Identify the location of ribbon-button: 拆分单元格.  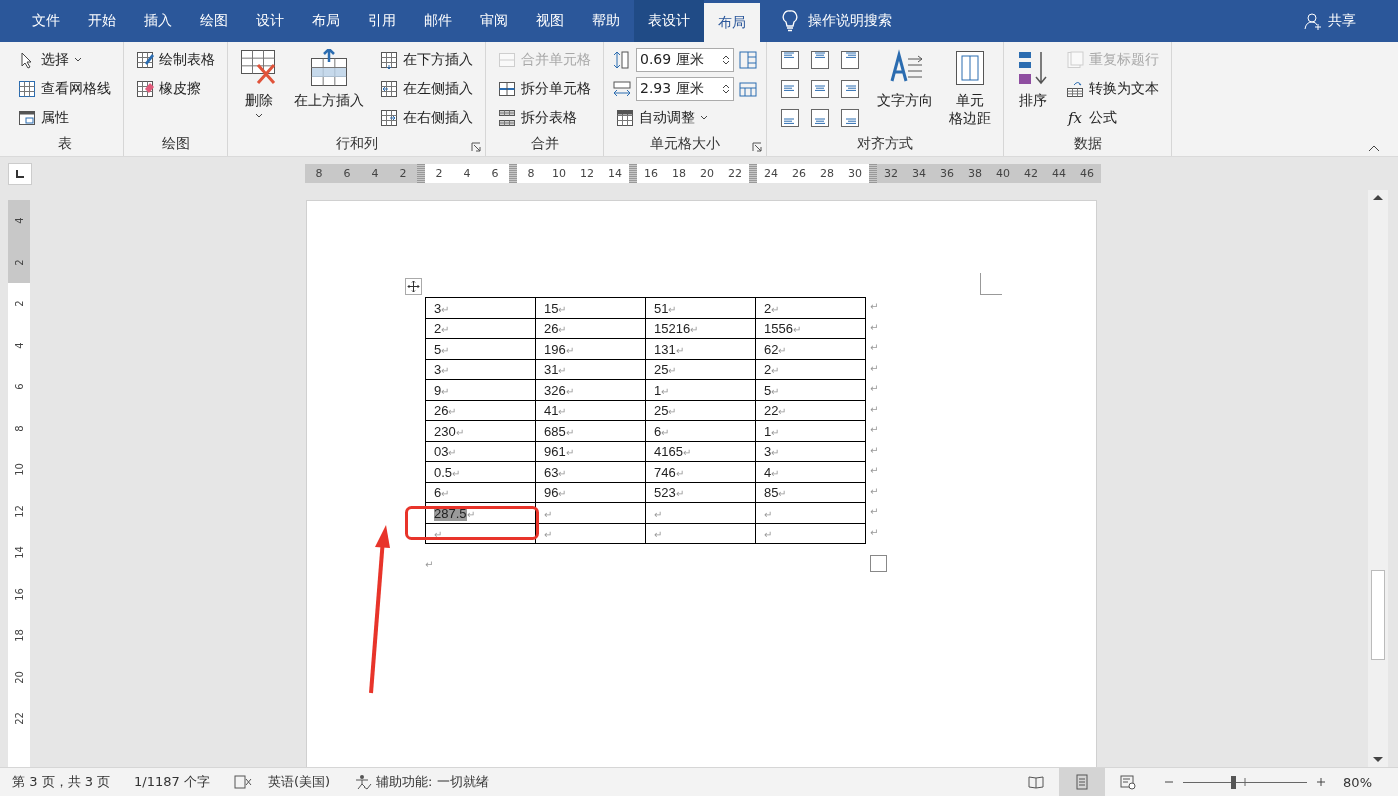
(544, 88).